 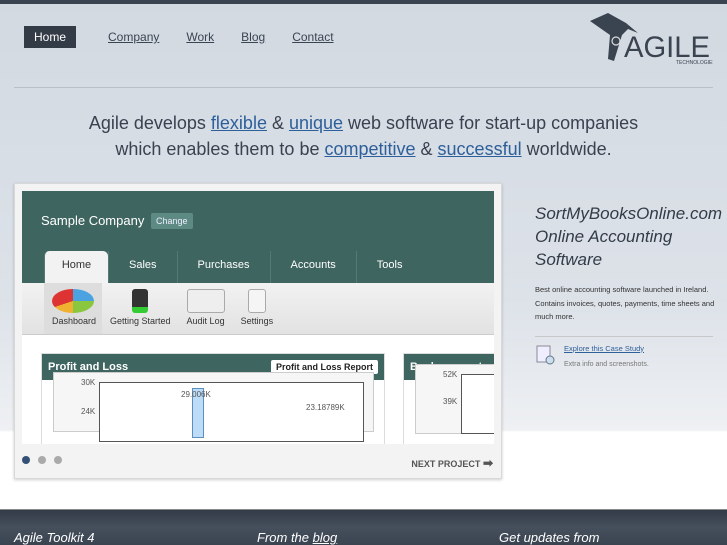 What do you see at coordinates (200, 37) in the screenshot?
I see `nav-work: Work` at bounding box center [200, 37].